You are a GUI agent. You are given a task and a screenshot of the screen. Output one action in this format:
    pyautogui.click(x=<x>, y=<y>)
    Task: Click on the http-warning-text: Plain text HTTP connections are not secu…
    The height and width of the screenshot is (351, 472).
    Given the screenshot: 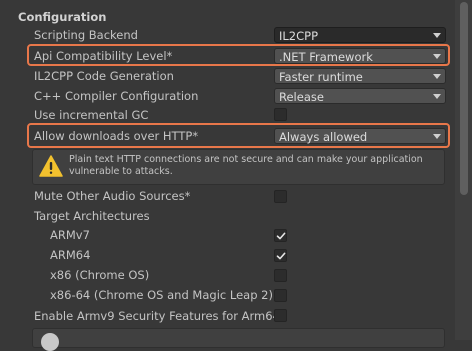 What is the action you would take?
    pyautogui.click(x=246, y=165)
    